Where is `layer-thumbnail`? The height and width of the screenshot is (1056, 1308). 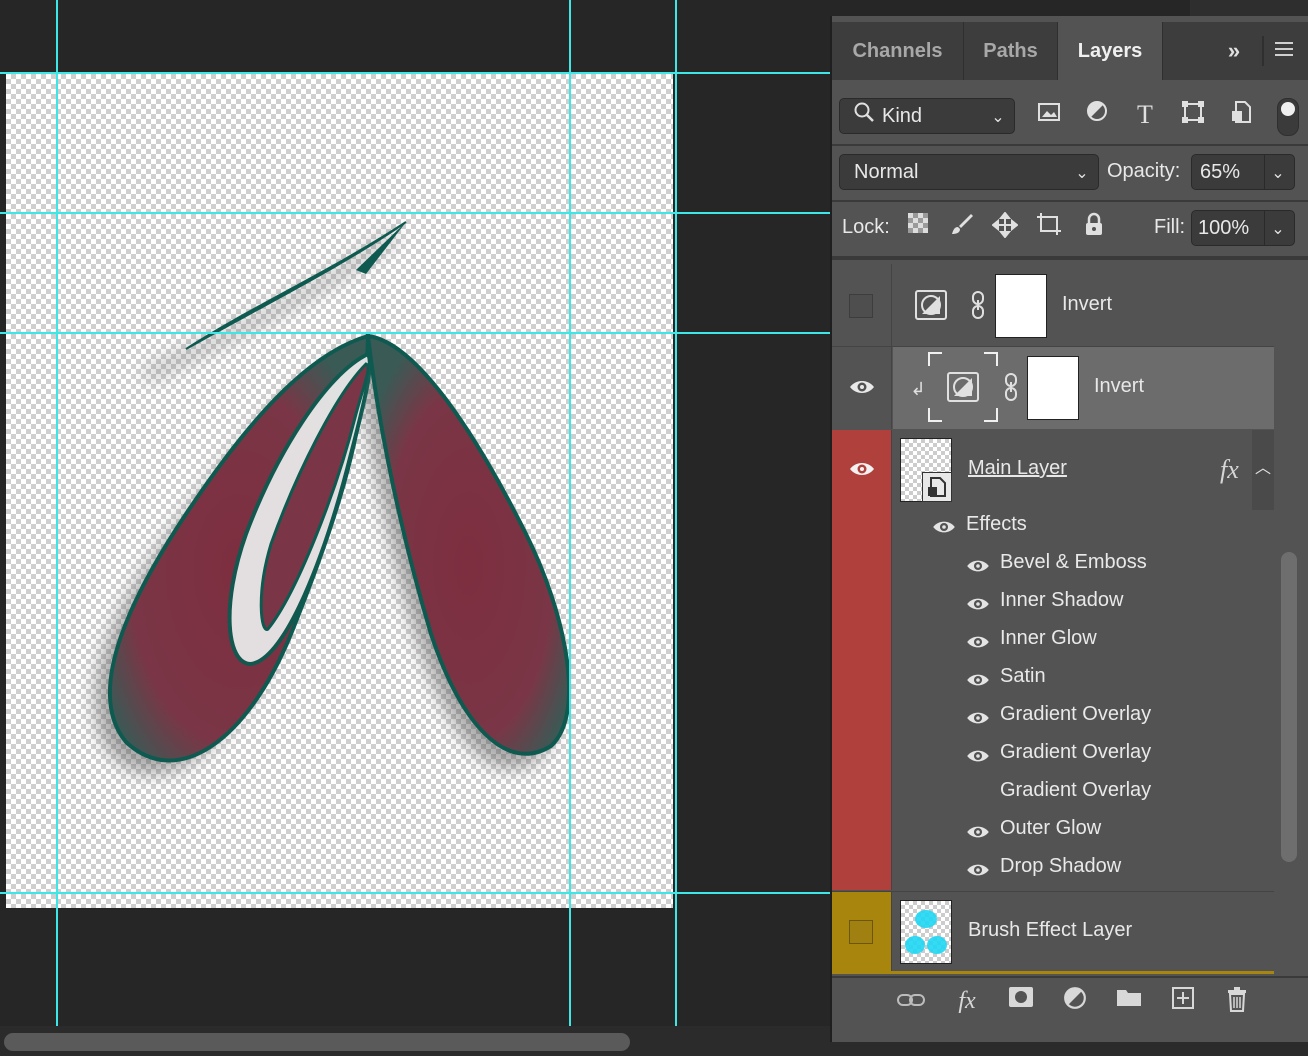
layer-thumbnail is located at coordinates (926, 932).